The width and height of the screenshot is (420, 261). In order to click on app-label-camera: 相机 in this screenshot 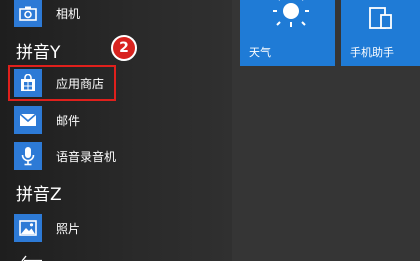, I will do `click(68, 13)`.